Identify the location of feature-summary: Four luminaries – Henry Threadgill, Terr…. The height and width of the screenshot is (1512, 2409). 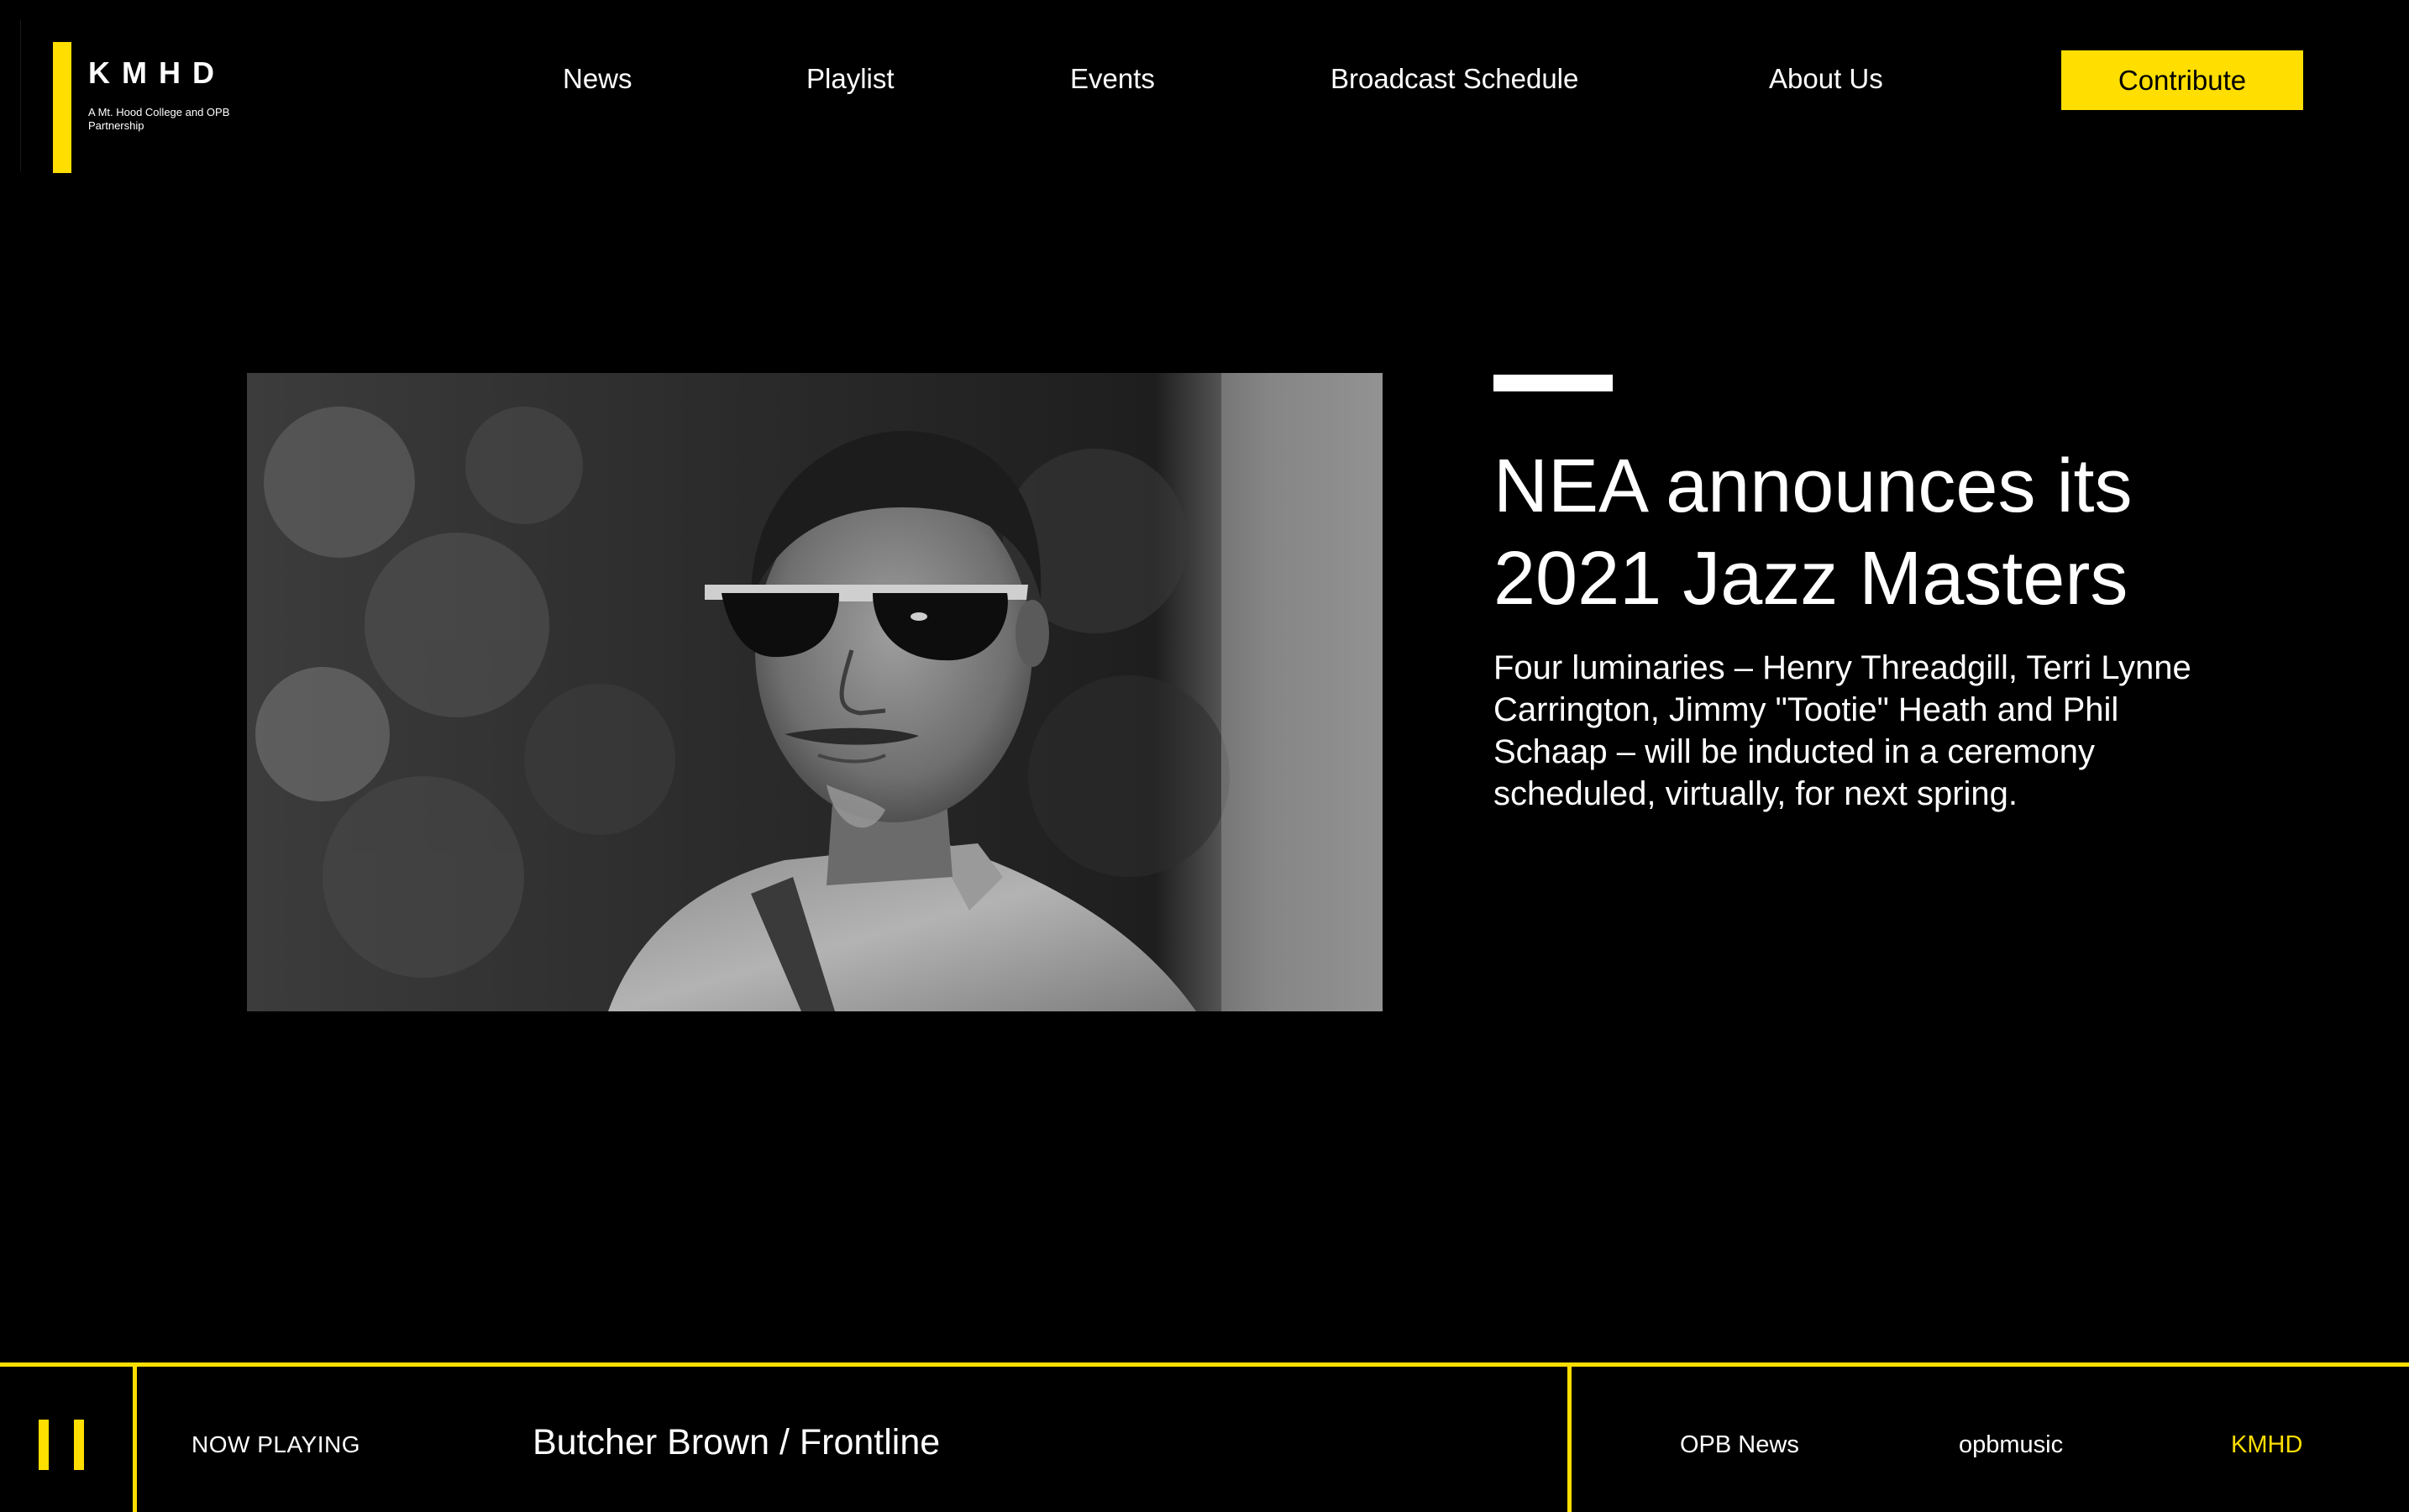
(1842, 730).